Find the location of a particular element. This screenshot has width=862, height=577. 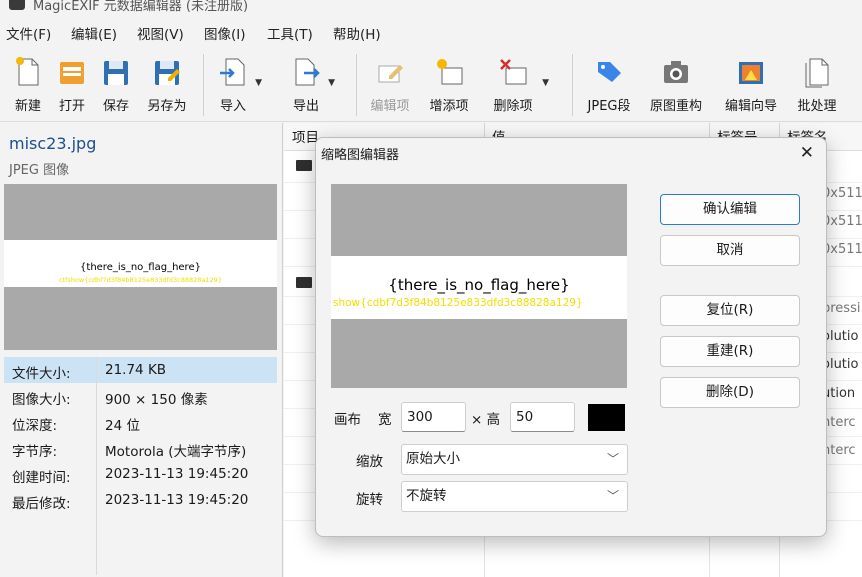

delete-item-dropdown-icon: ▼ is located at coordinates (545, 83).